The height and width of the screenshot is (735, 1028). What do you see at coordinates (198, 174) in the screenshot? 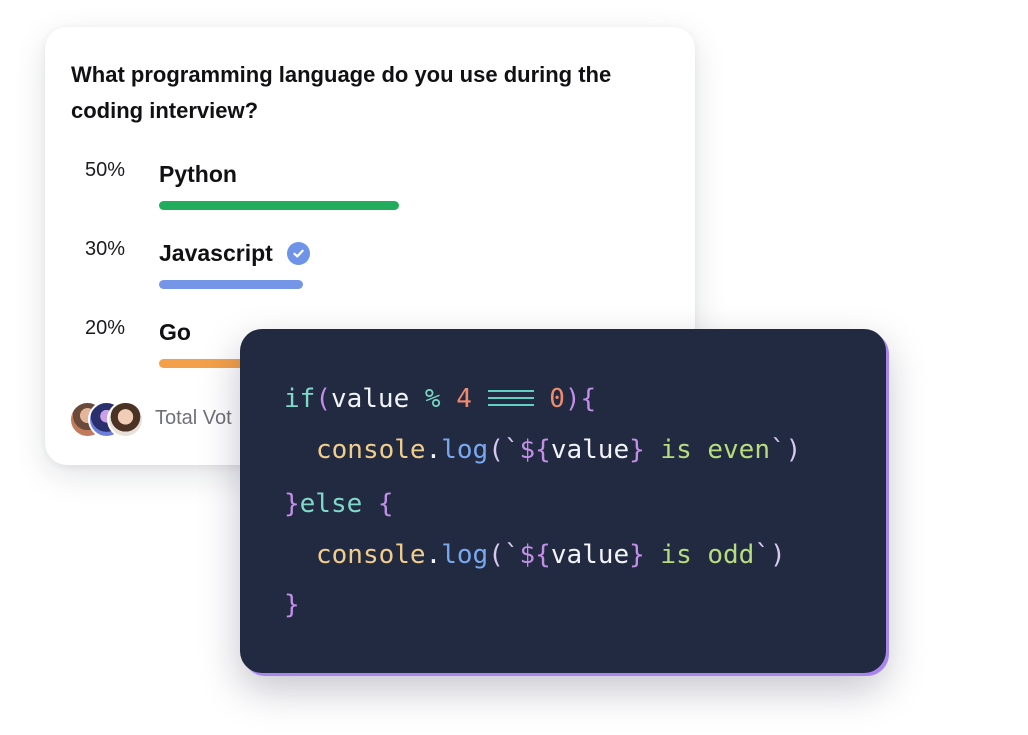
I see `poll-option-label: Python` at bounding box center [198, 174].